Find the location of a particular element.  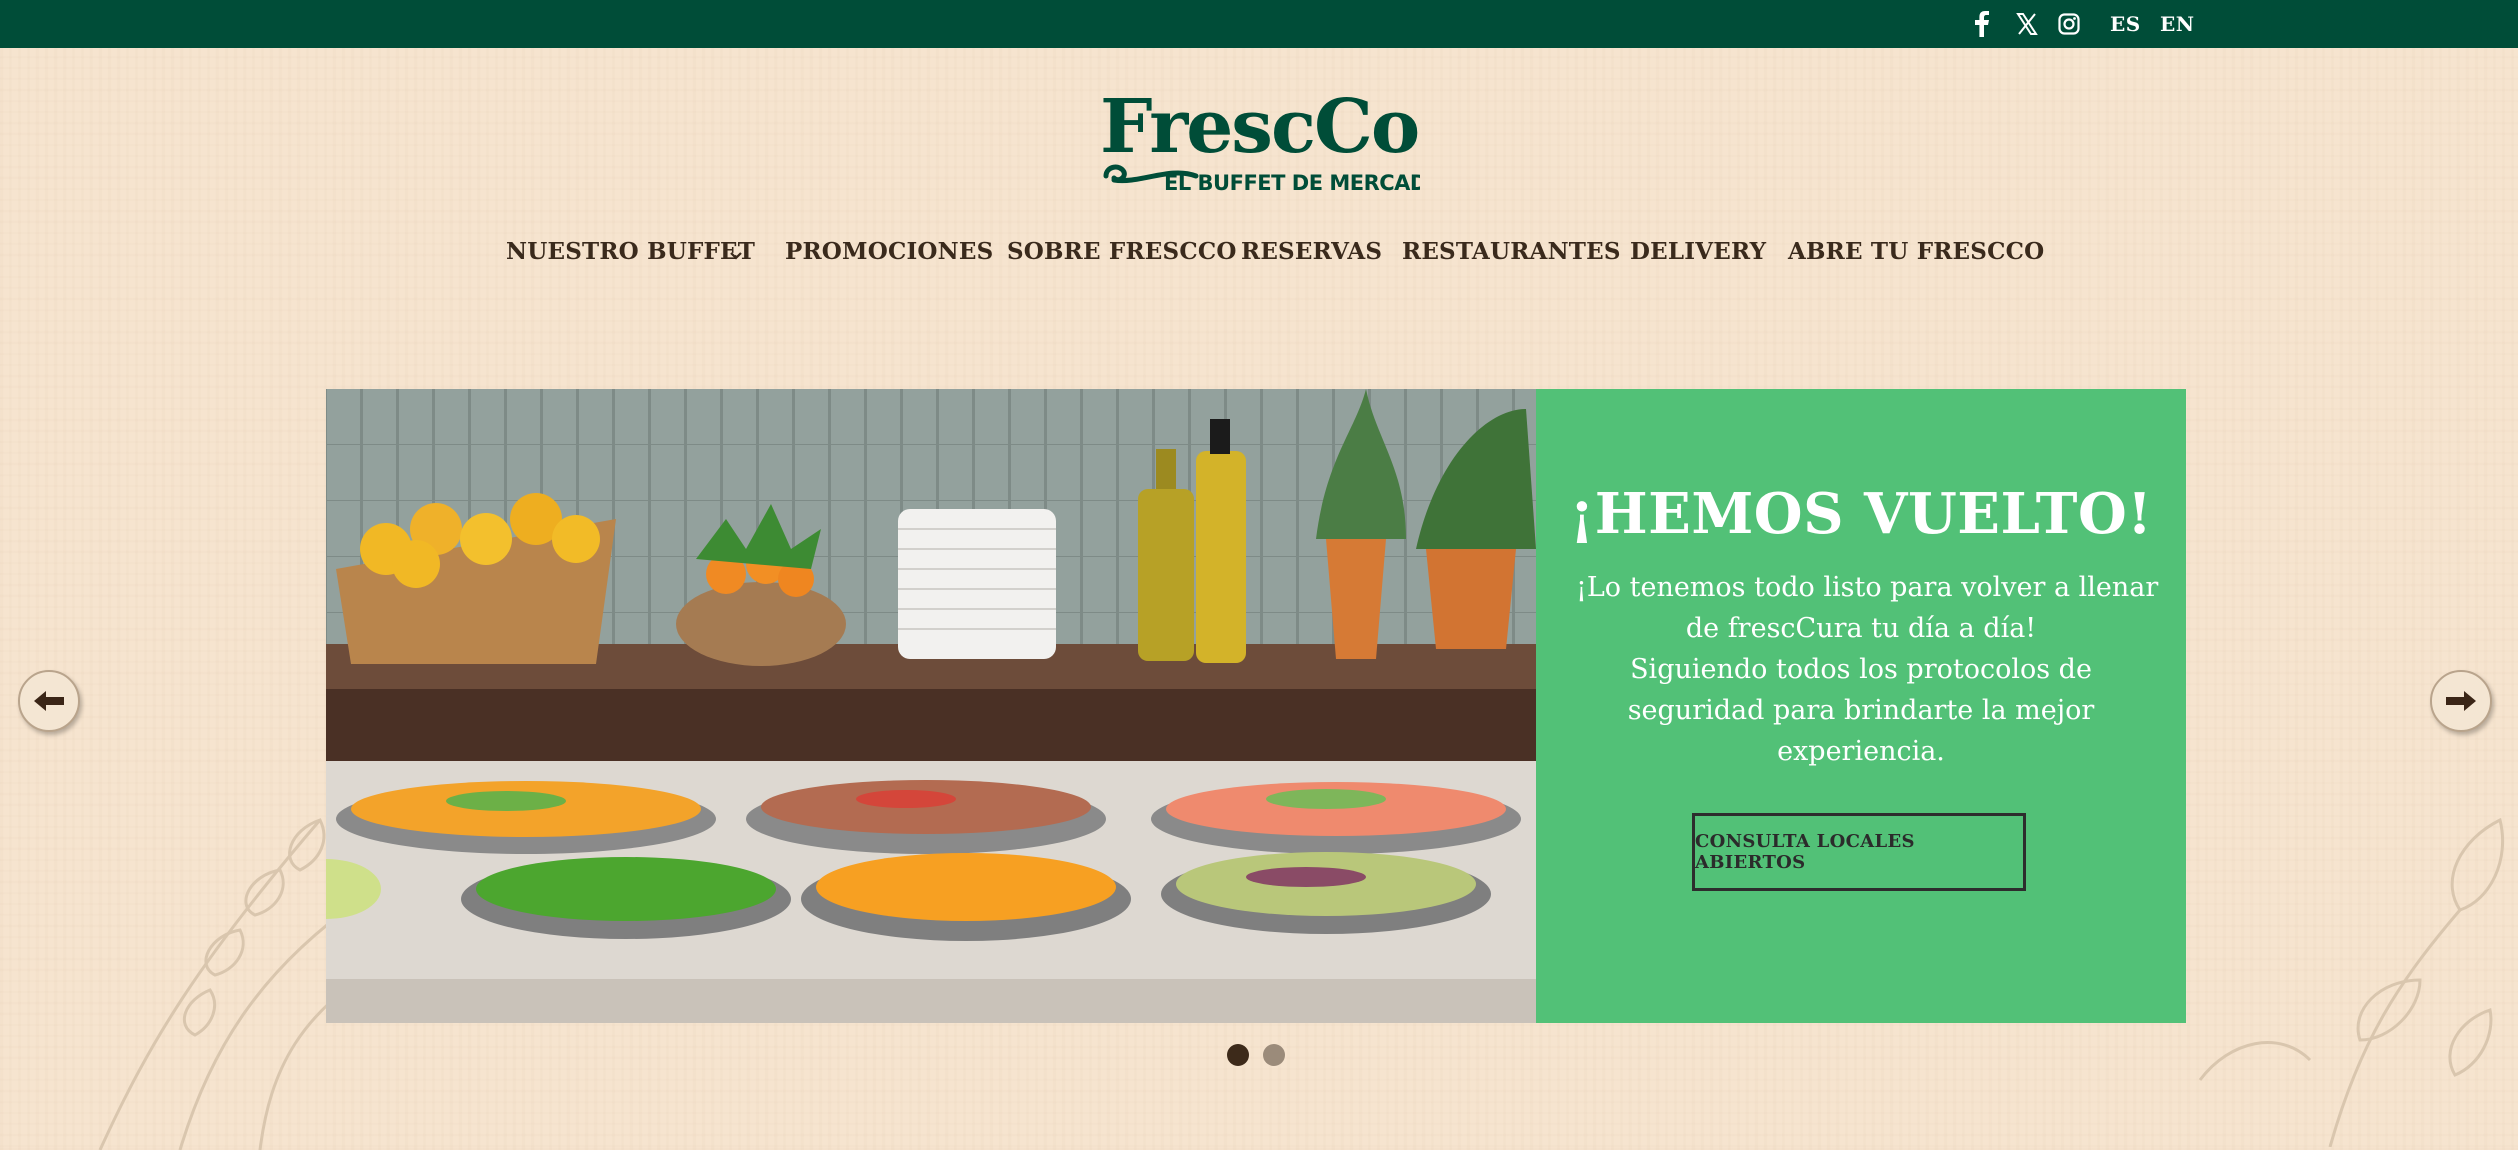

hero-line-3: Siguiendo todos los protocolos de is located at coordinates (1861, 669).